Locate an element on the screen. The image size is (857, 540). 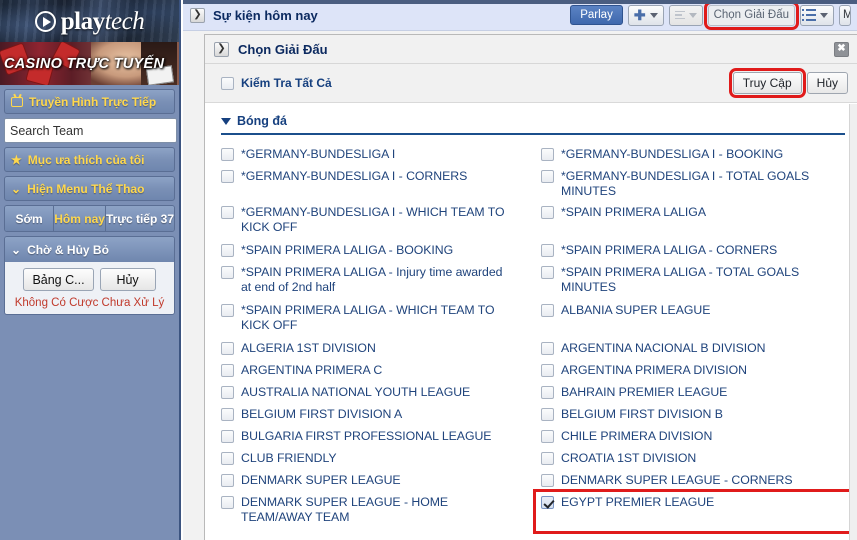
league-list-item: *GERMANY-BUNDESLIGA I - BOOKING is located at coordinates (691, 155).